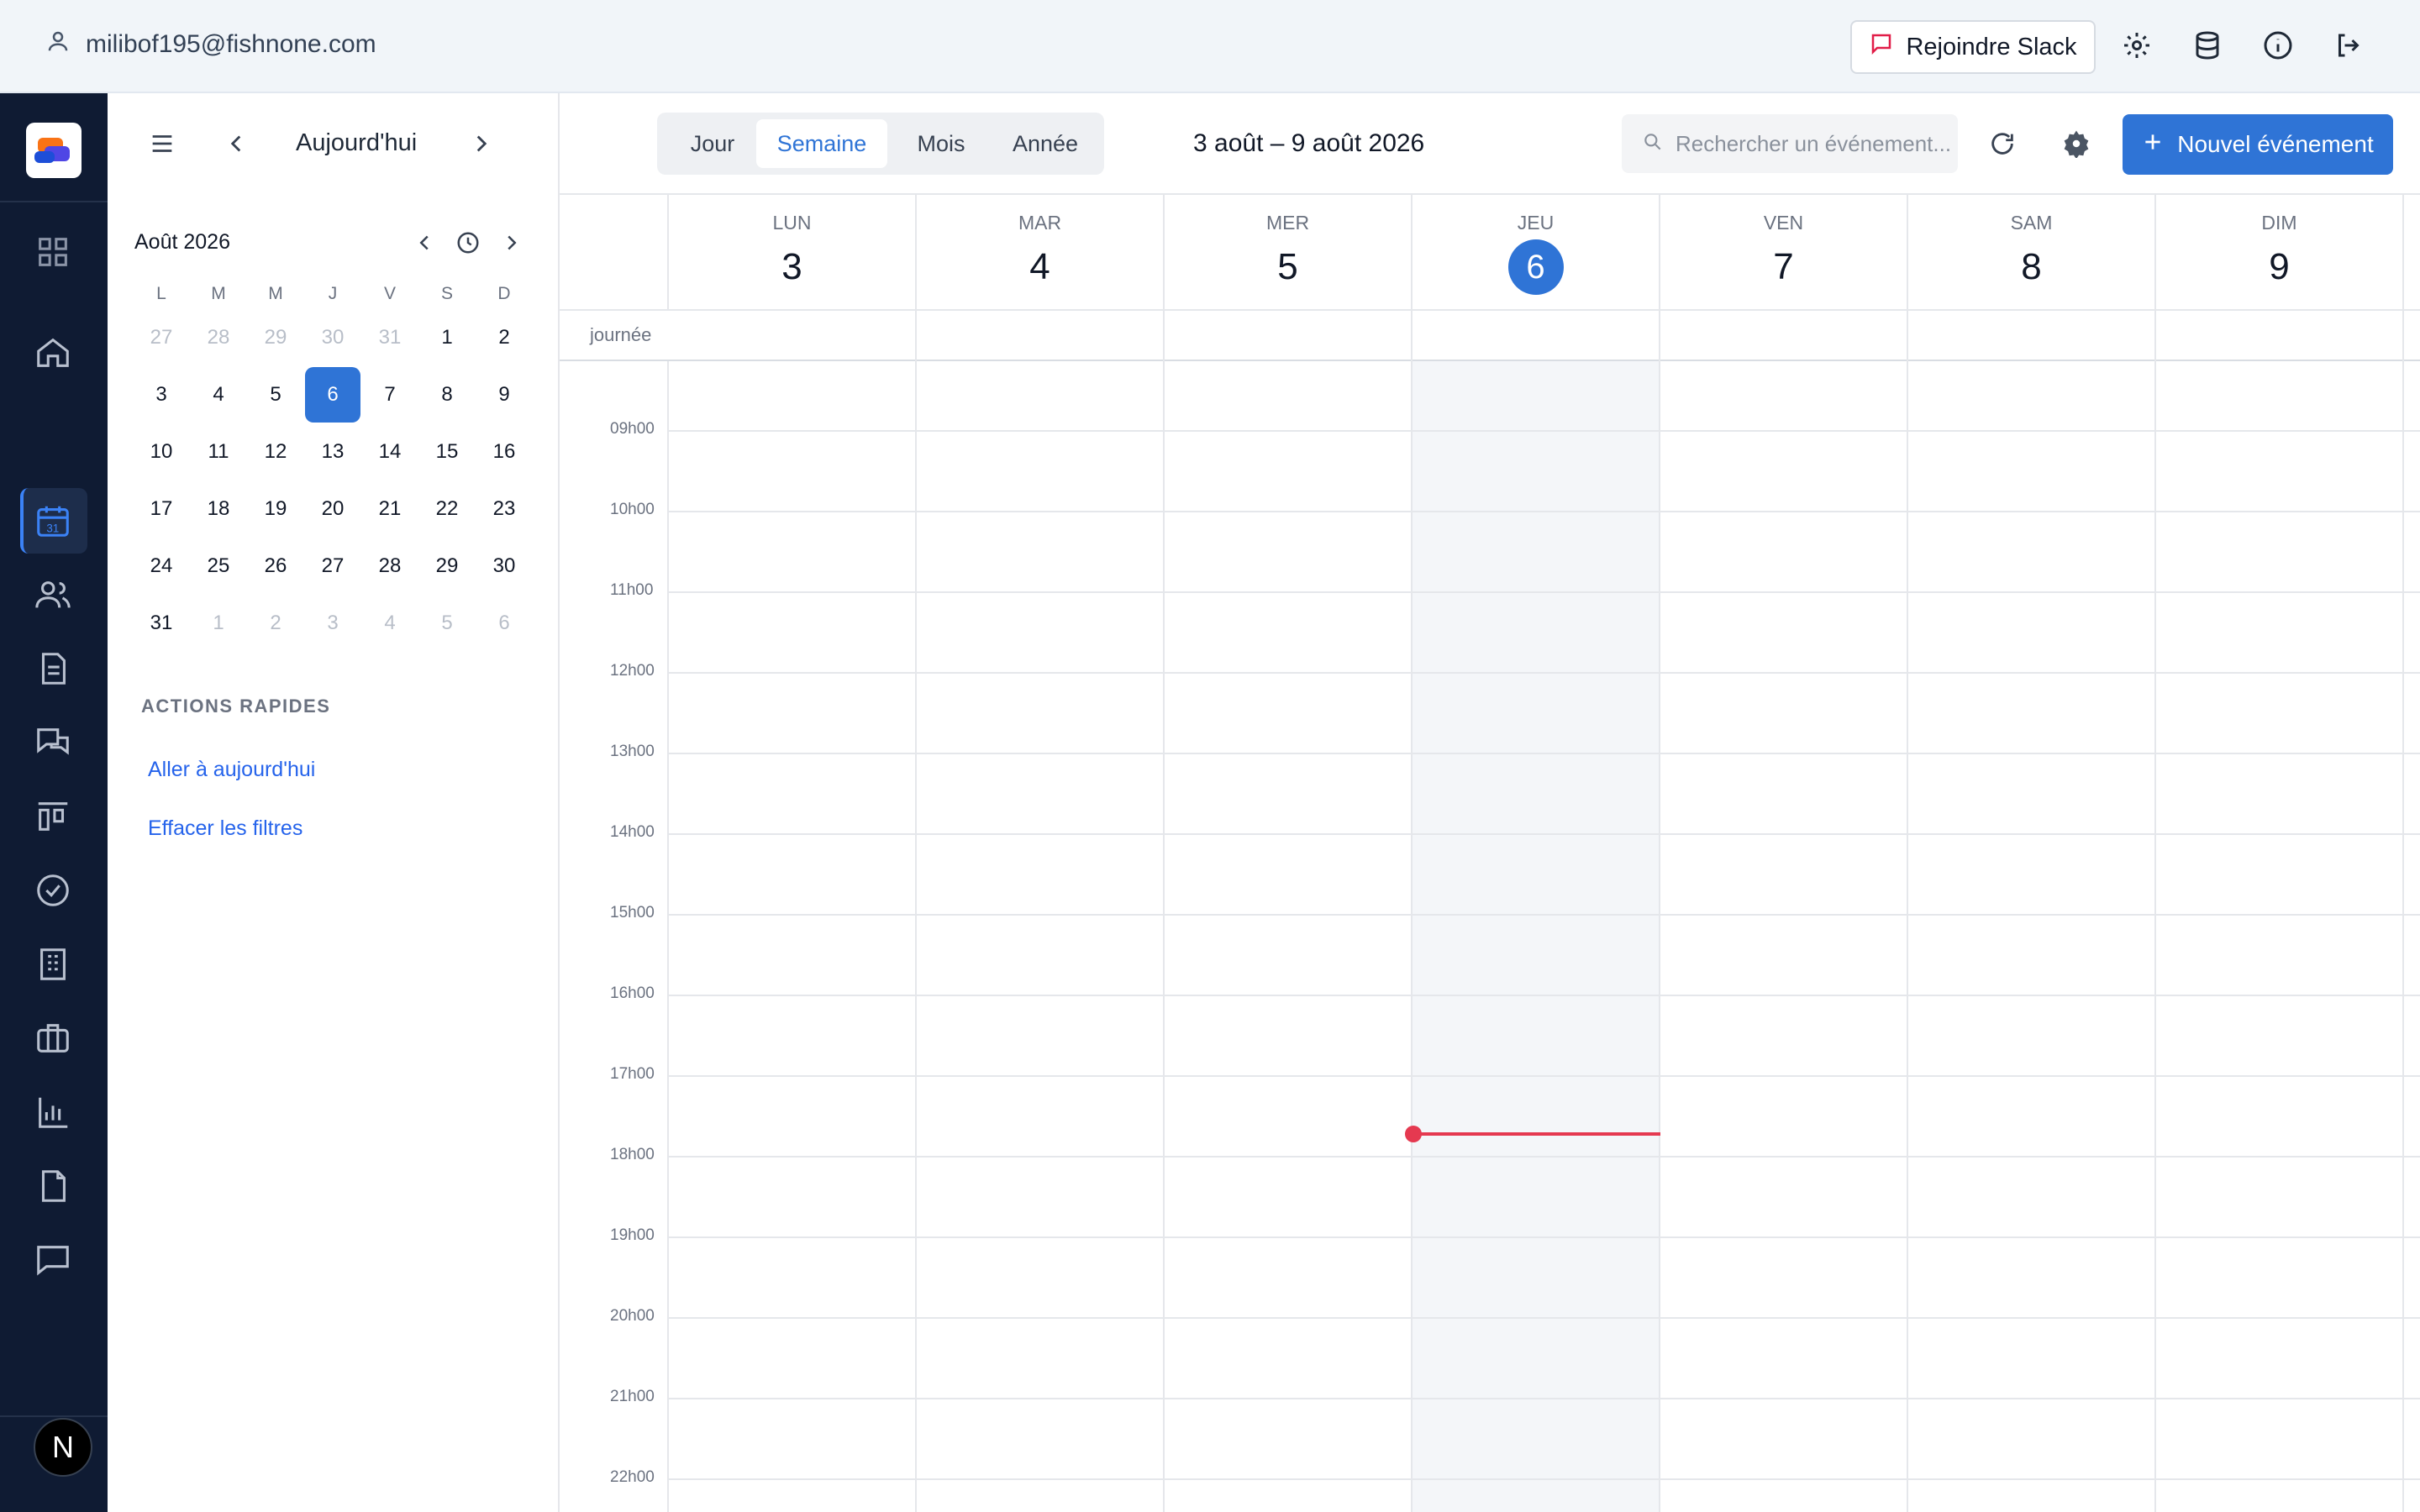 Image resolution: width=2420 pixels, height=1512 pixels. What do you see at coordinates (713, 143) in the screenshot?
I see `view-day-tab: Jour` at bounding box center [713, 143].